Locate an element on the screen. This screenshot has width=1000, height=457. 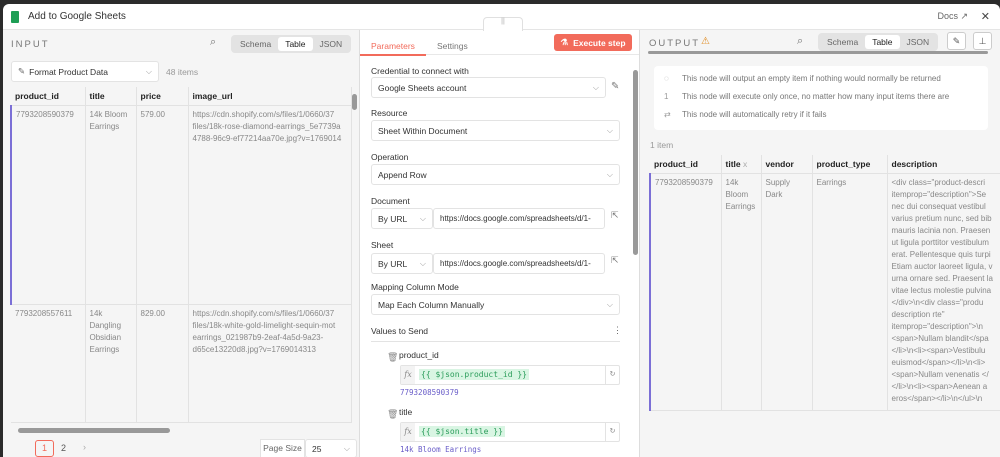
page-size-label: Page Size is located at coordinates (282, 448).